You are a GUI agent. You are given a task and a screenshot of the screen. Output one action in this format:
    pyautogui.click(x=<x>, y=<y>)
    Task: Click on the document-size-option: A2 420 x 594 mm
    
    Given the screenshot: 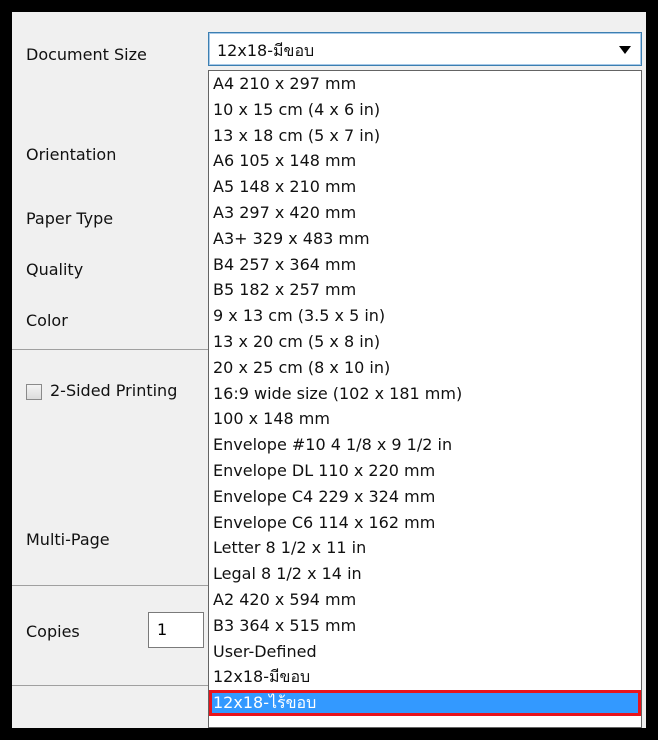 What is the action you would take?
    pyautogui.click(x=425, y=600)
    